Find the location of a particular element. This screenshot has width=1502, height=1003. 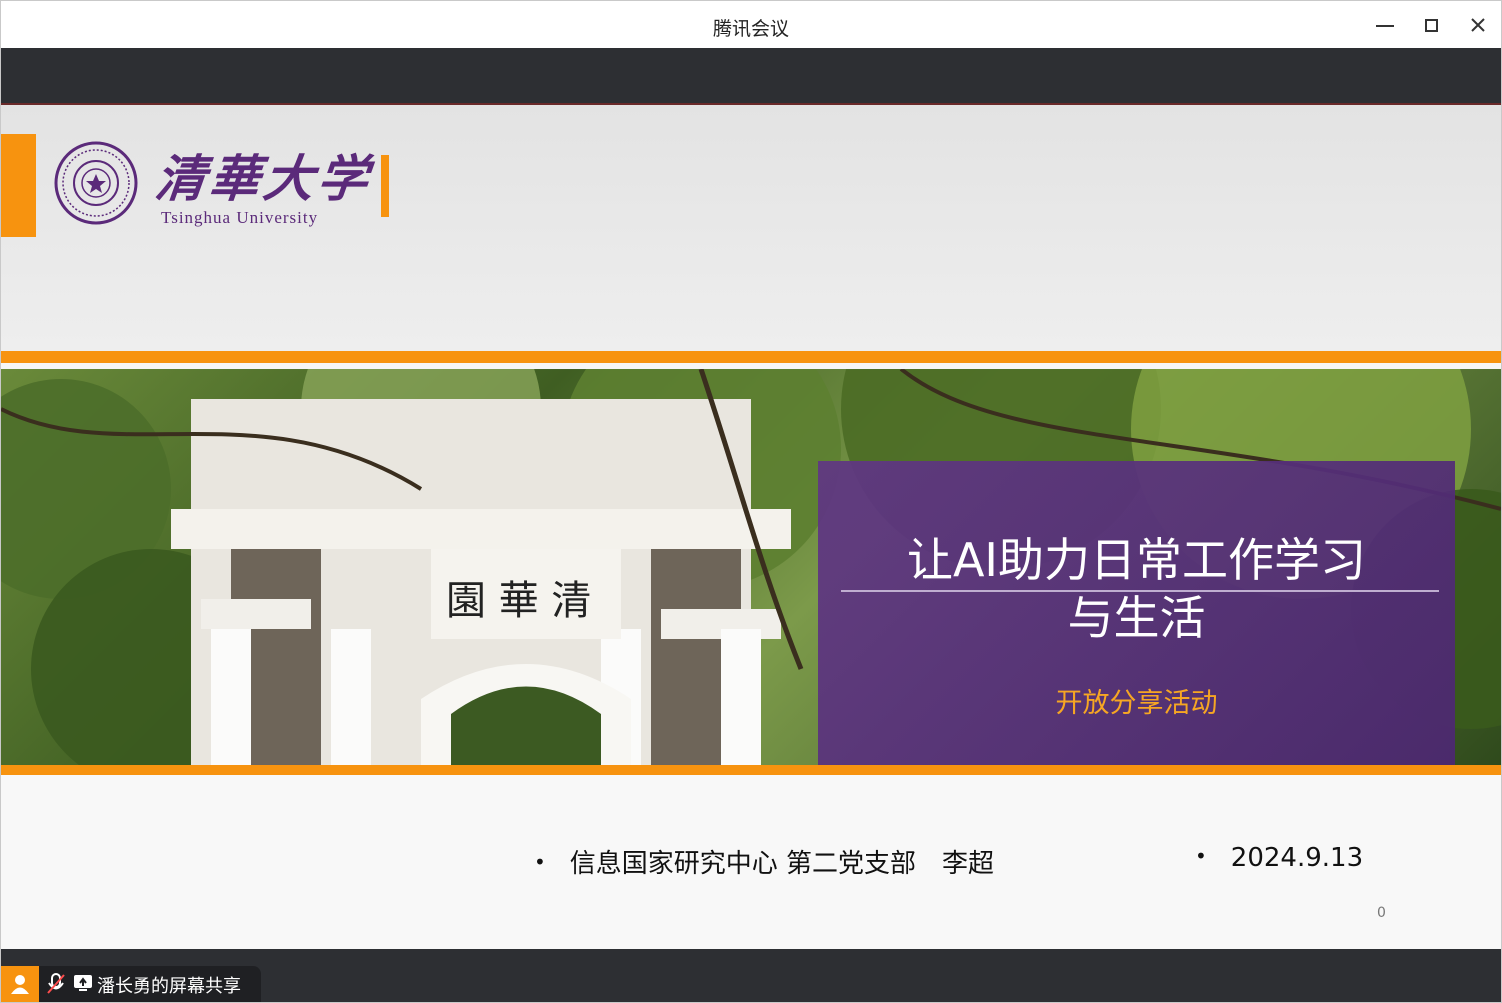

author-bullet: • 信息国家研究中心 第二党支部 李超 is located at coordinates (764, 861).